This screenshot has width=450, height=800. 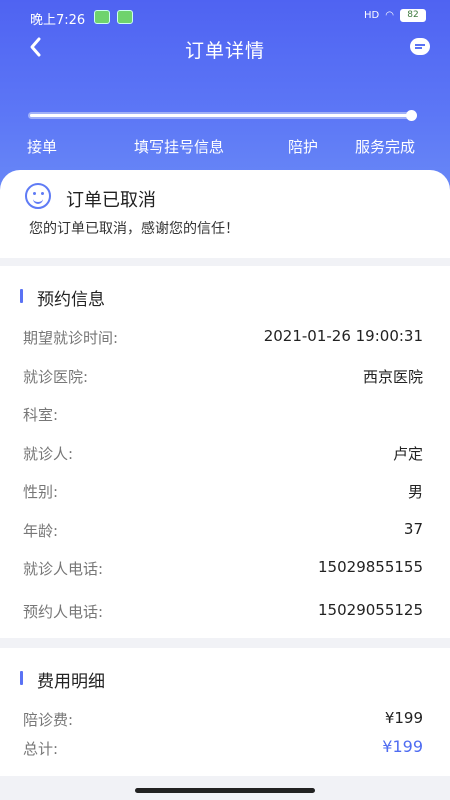 What do you see at coordinates (385, 147) in the screenshot?
I see `step-complete: 服务完成` at bounding box center [385, 147].